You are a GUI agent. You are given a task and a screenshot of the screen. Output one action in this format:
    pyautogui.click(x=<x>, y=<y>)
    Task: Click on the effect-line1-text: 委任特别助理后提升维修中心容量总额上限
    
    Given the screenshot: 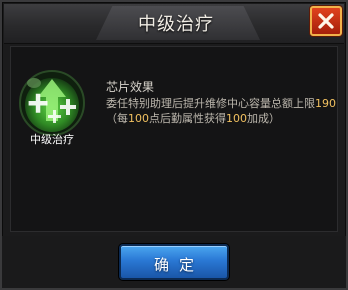 What is the action you would take?
    pyautogui.click(x=210, y=103)
    